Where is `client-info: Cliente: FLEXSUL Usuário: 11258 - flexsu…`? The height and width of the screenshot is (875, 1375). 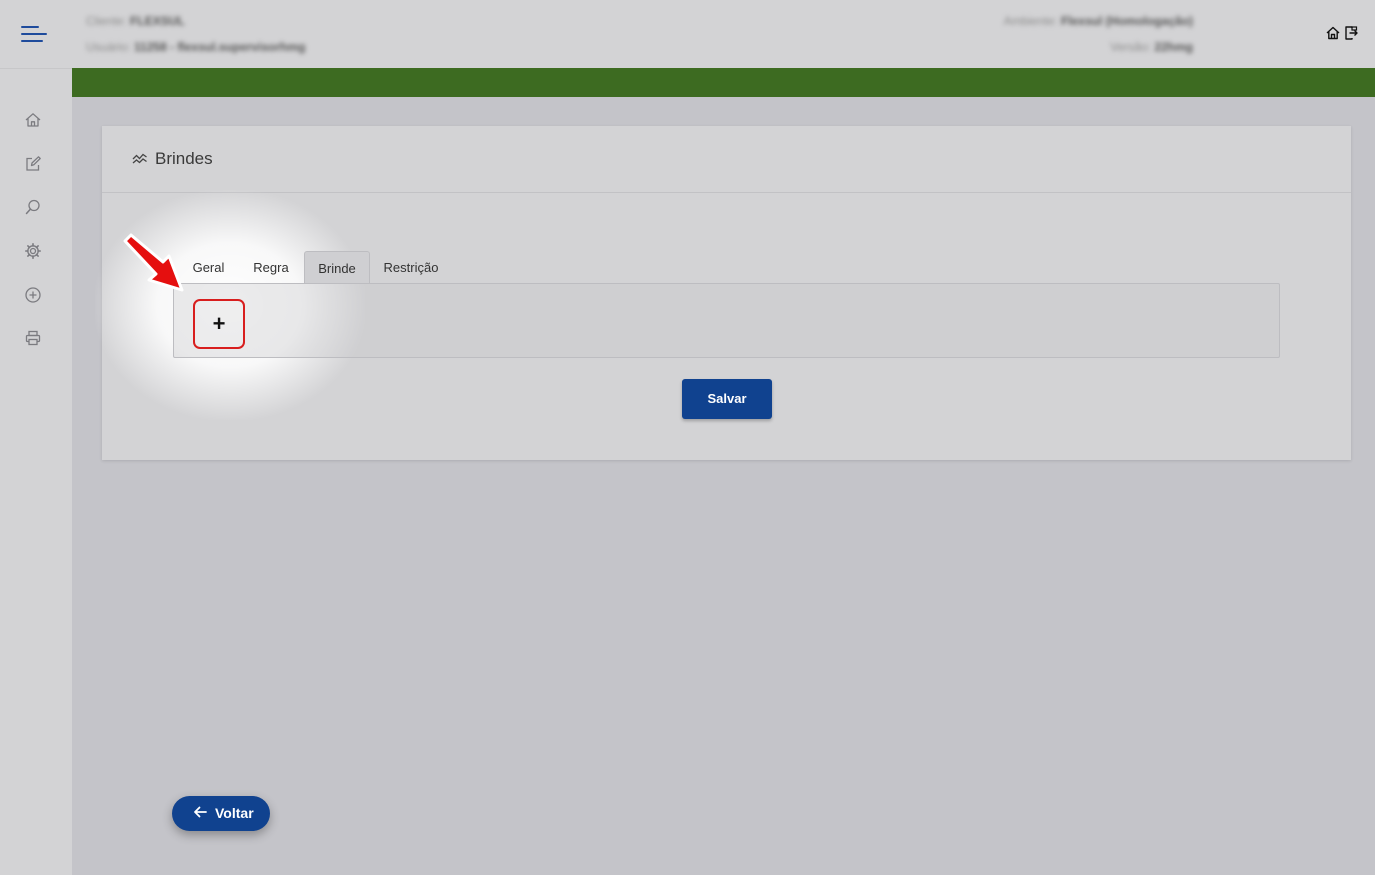 client-info: Cliente: FLEXSUL Usuário: 11258 - flexsu… is located at coordinates (195, 34).